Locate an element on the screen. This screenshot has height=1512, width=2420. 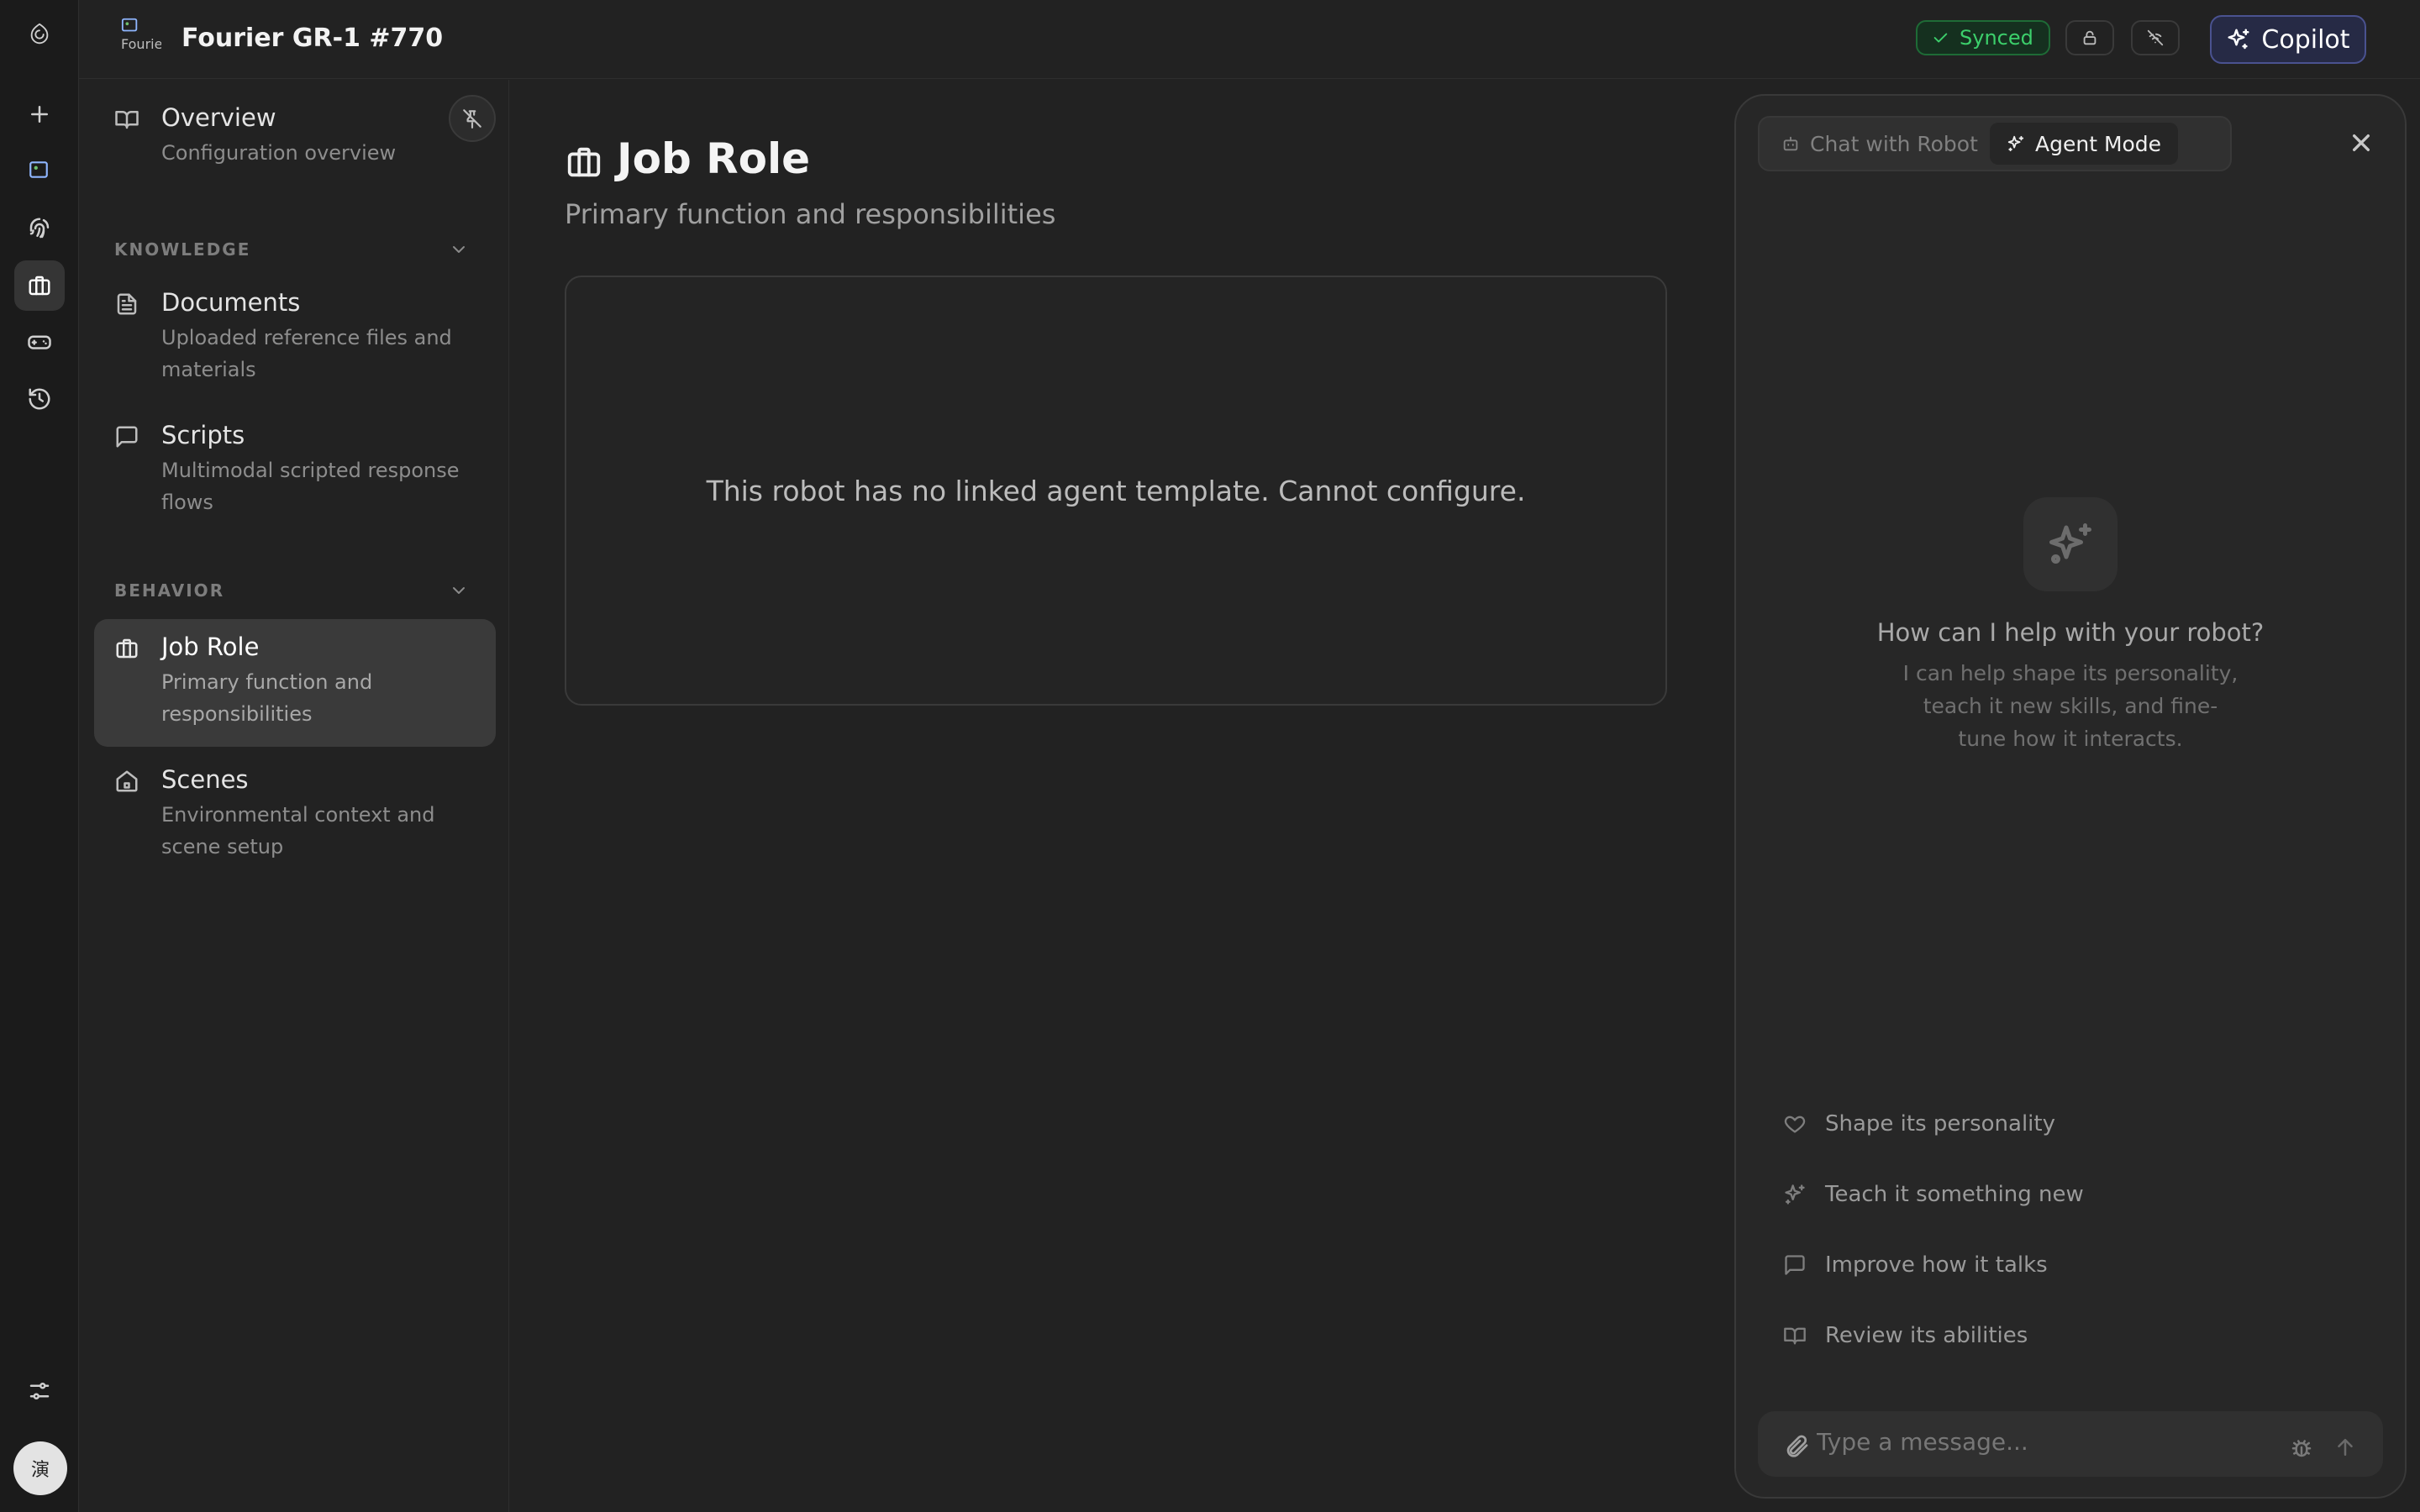
history-icon is located at coordinates (39, 399).